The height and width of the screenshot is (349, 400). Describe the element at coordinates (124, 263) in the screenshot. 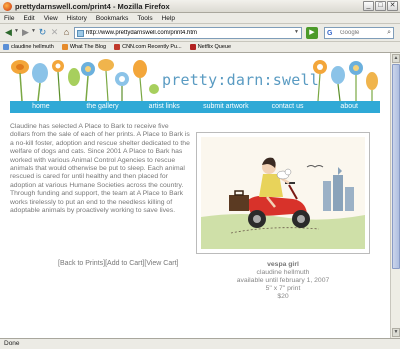

I see `add-to-cart-link: [Add to Cart]` at that location.